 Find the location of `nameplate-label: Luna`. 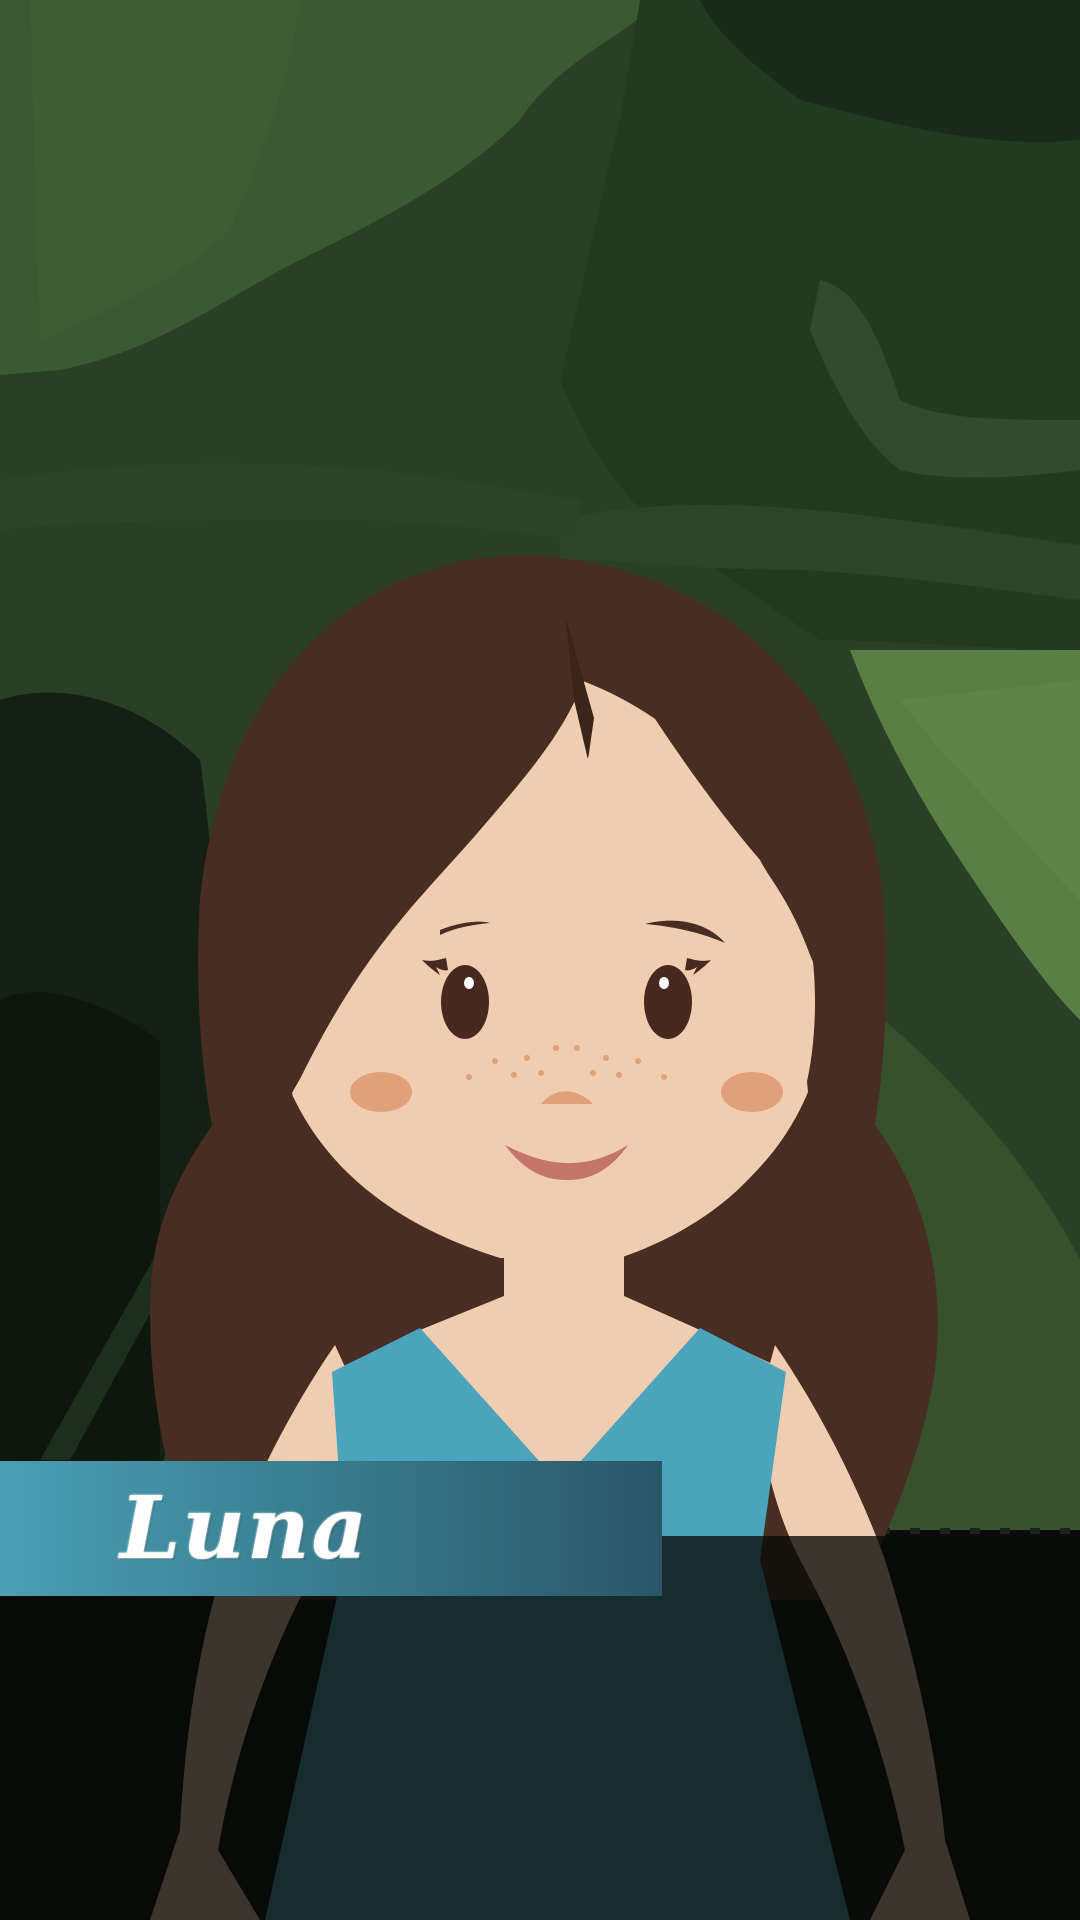

nameplate-label: Luna is located at coordinates (245, 1528).